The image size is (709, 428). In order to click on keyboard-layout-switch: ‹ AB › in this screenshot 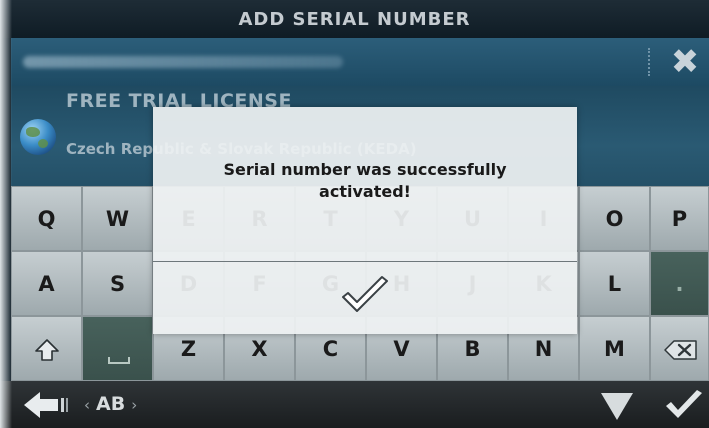, I will do `click(110, 404)`.